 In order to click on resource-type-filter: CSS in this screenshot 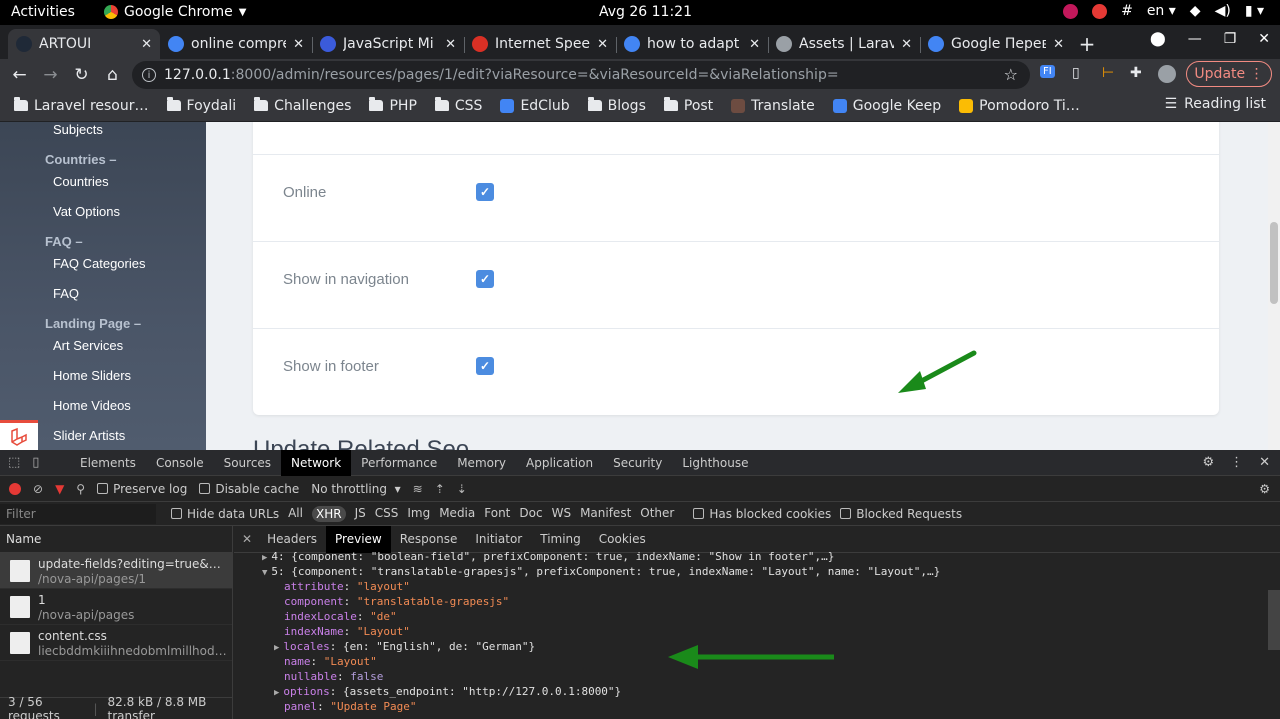, I will do `click(387, 514)`.